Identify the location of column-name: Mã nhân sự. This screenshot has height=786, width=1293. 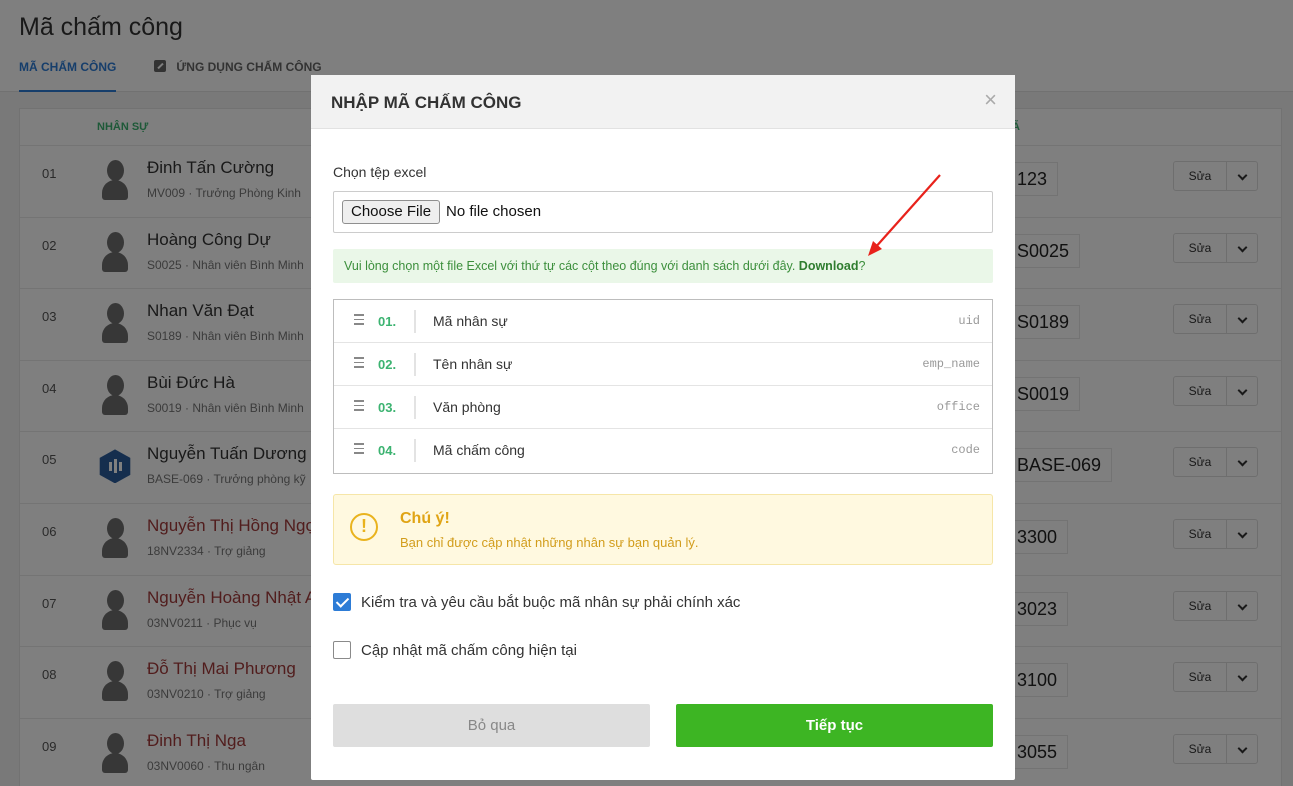
(470, 321).